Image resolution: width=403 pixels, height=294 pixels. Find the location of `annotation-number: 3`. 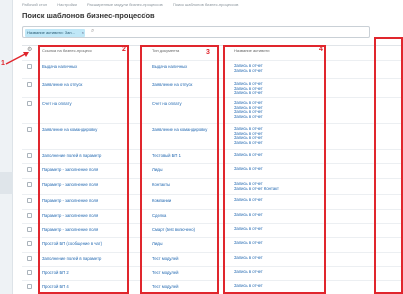

annotation-number: 3 is located at coordinates (208, 52).